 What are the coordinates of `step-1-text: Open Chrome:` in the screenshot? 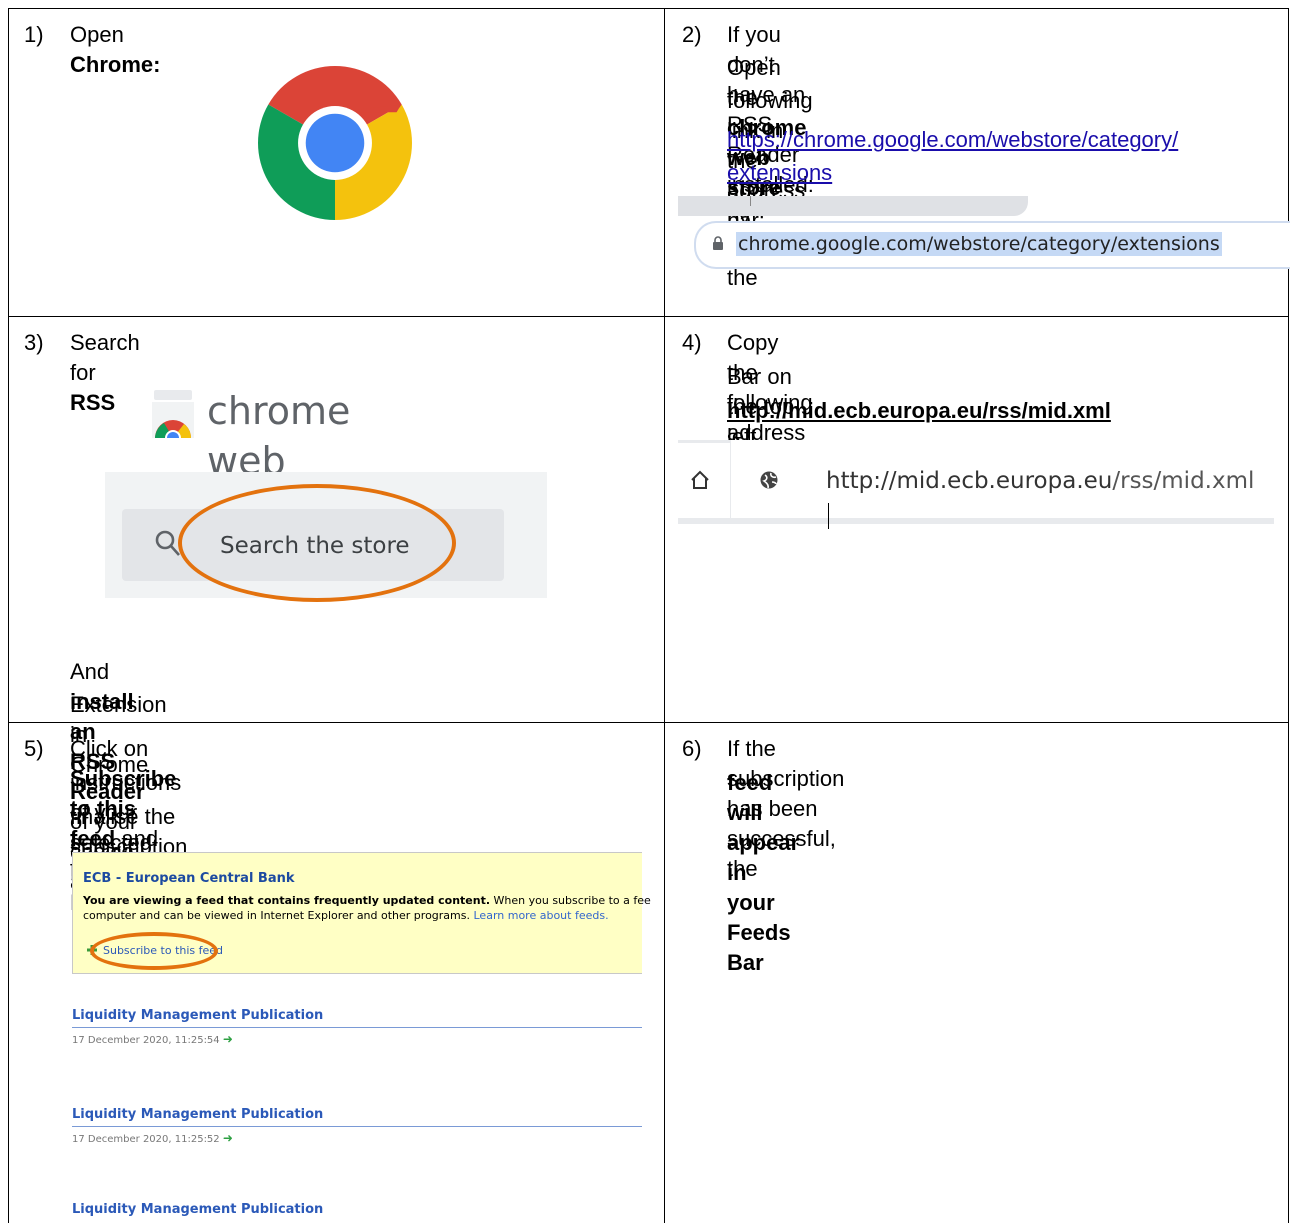 It's located at (115, 50).